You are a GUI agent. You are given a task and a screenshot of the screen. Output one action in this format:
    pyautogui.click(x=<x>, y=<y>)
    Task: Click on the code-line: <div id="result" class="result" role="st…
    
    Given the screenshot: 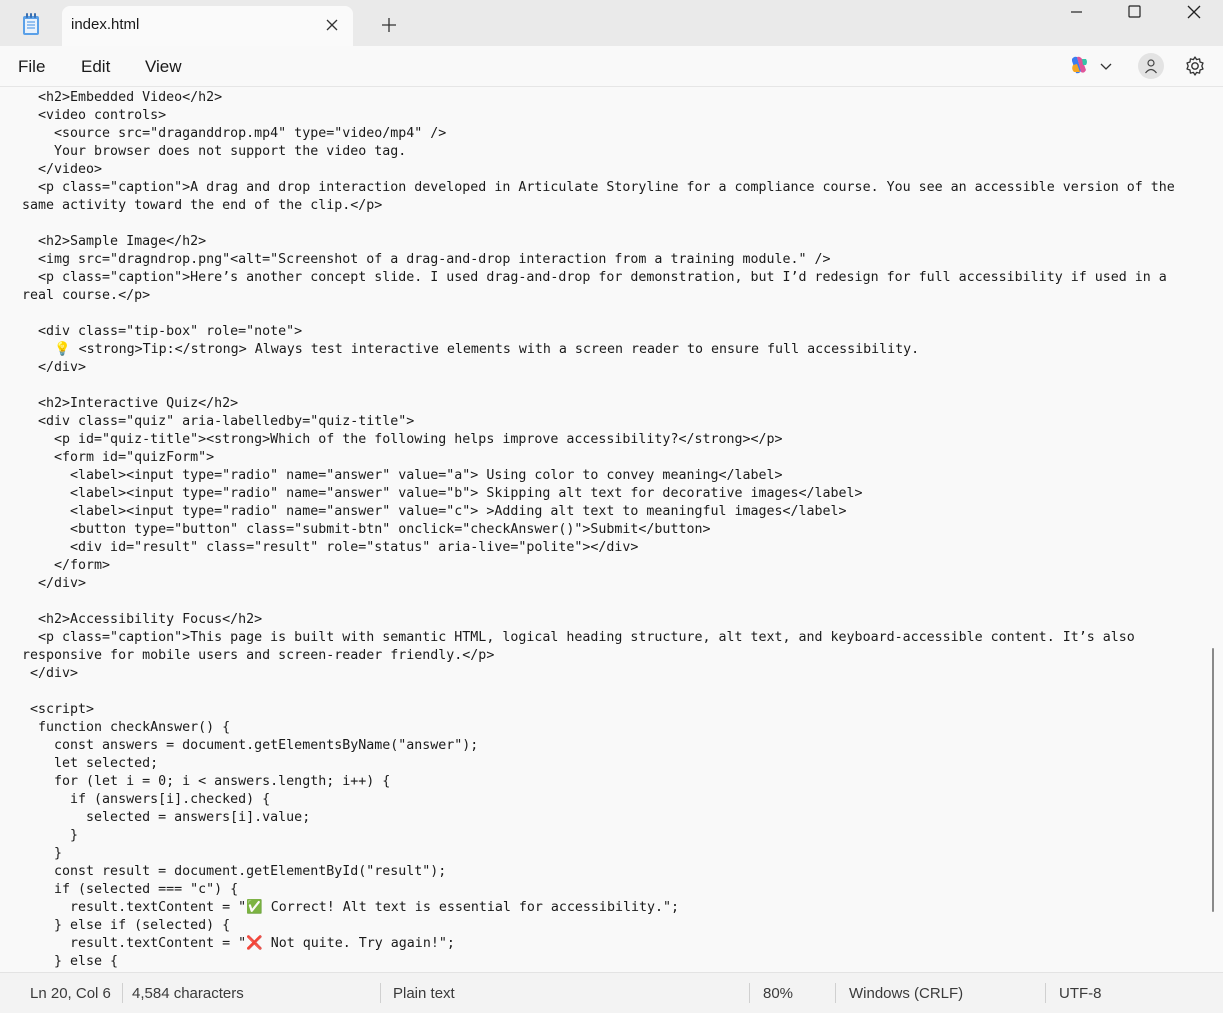 What is the action you would take?
    pyautogui.click(x=617, y=548)
    